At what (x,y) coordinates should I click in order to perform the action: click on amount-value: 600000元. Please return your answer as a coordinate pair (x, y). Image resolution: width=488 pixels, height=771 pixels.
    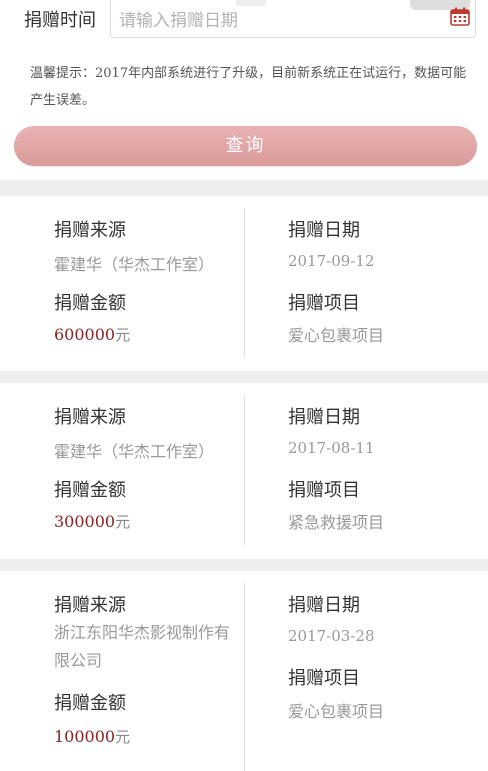
    Looking at the image, I should click on (92, 334).